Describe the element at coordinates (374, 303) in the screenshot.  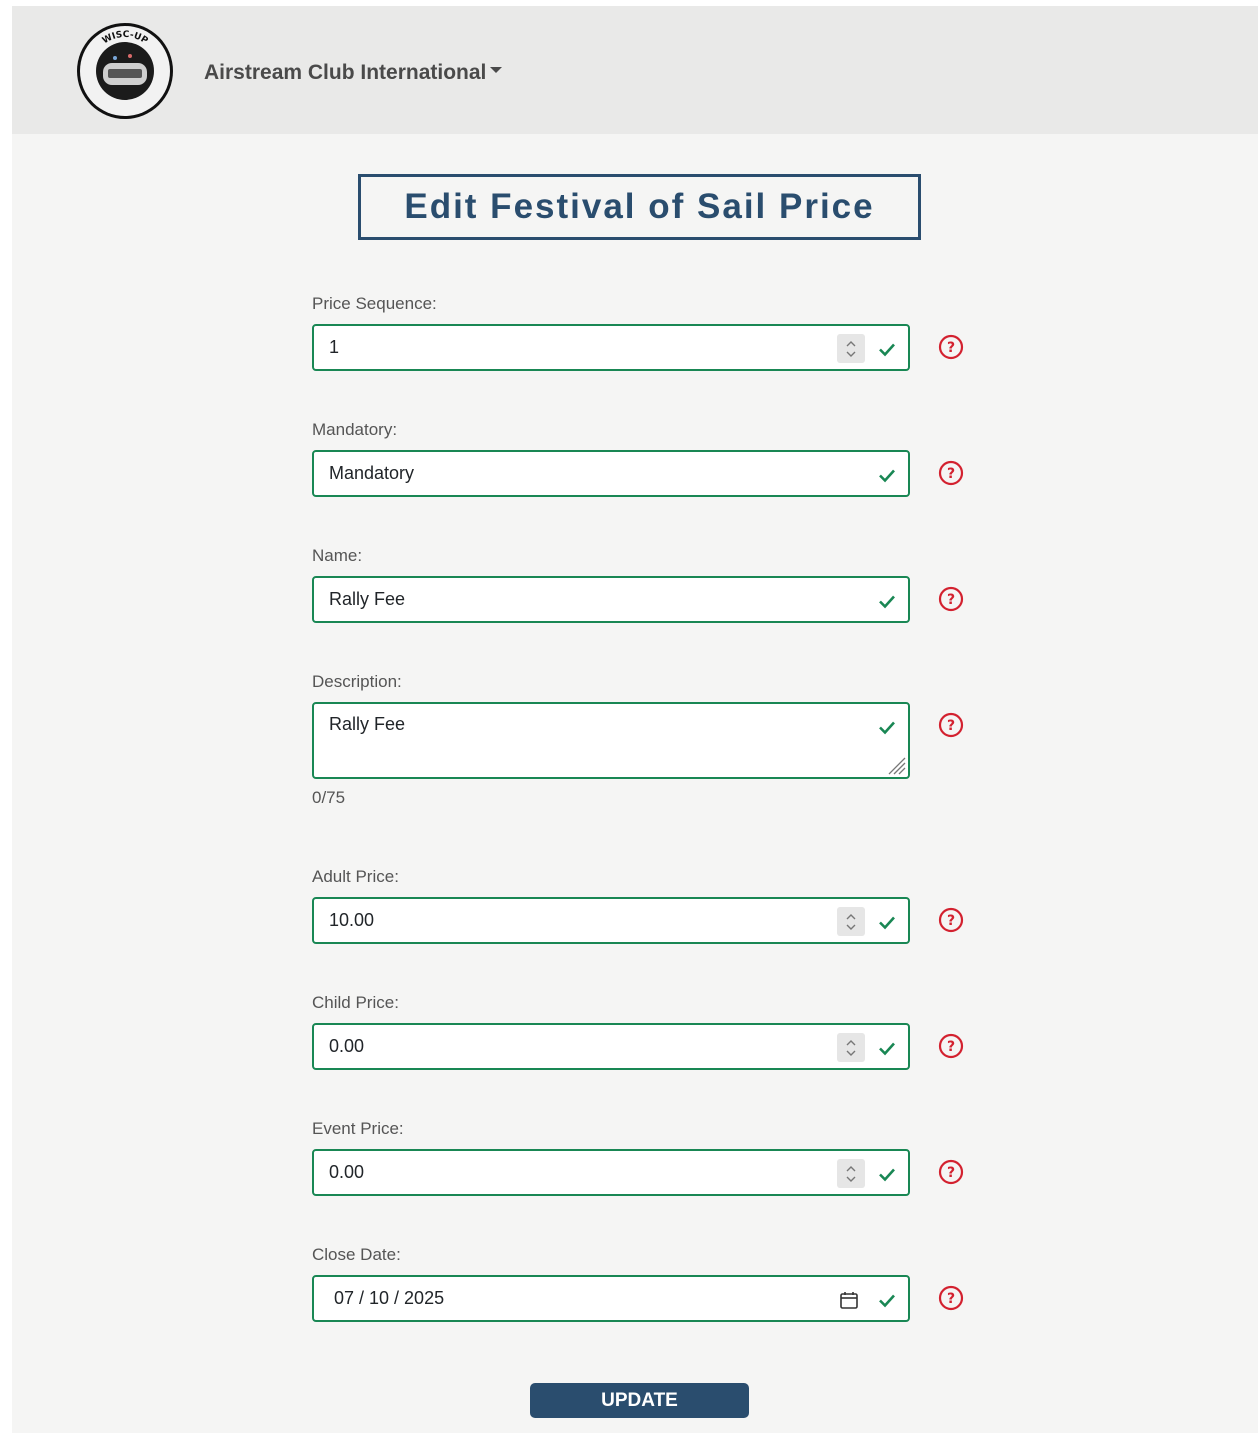
I see `price-sequence-label: Price Sequence:` at that location.